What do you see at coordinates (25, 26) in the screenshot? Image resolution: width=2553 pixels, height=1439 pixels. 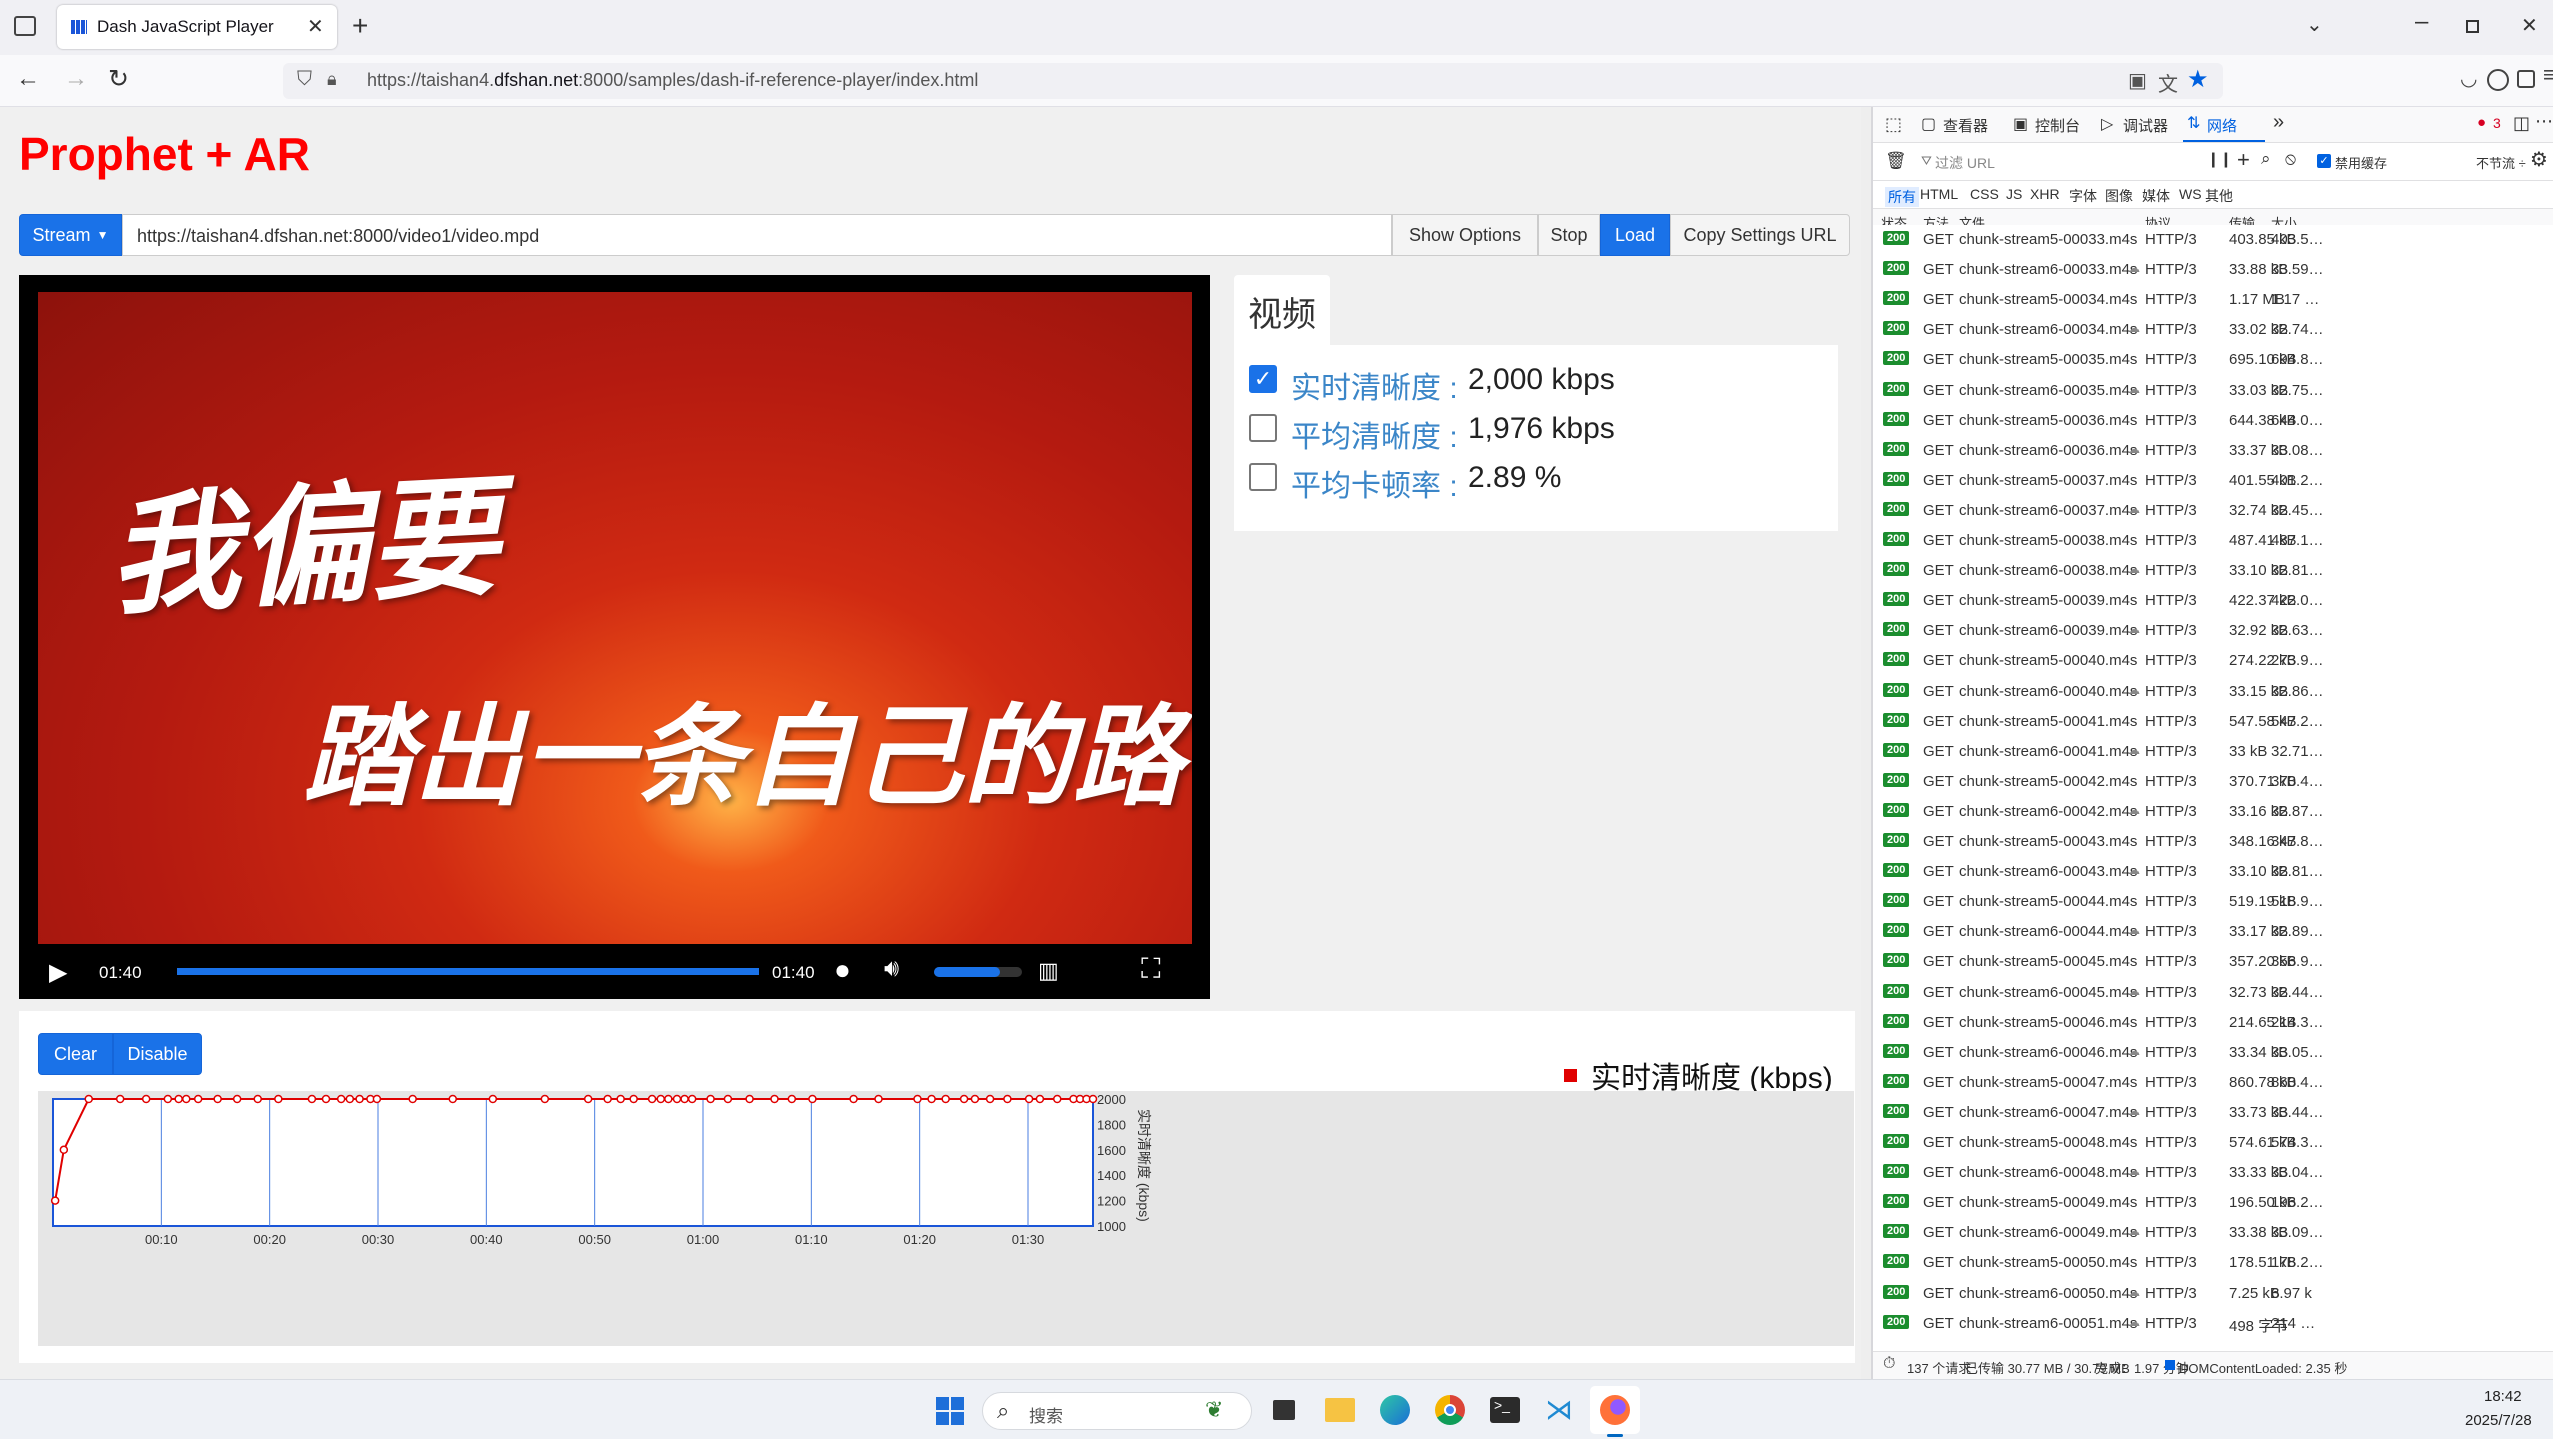 I see `tab-list-icon` at bounding box center [25, 26].